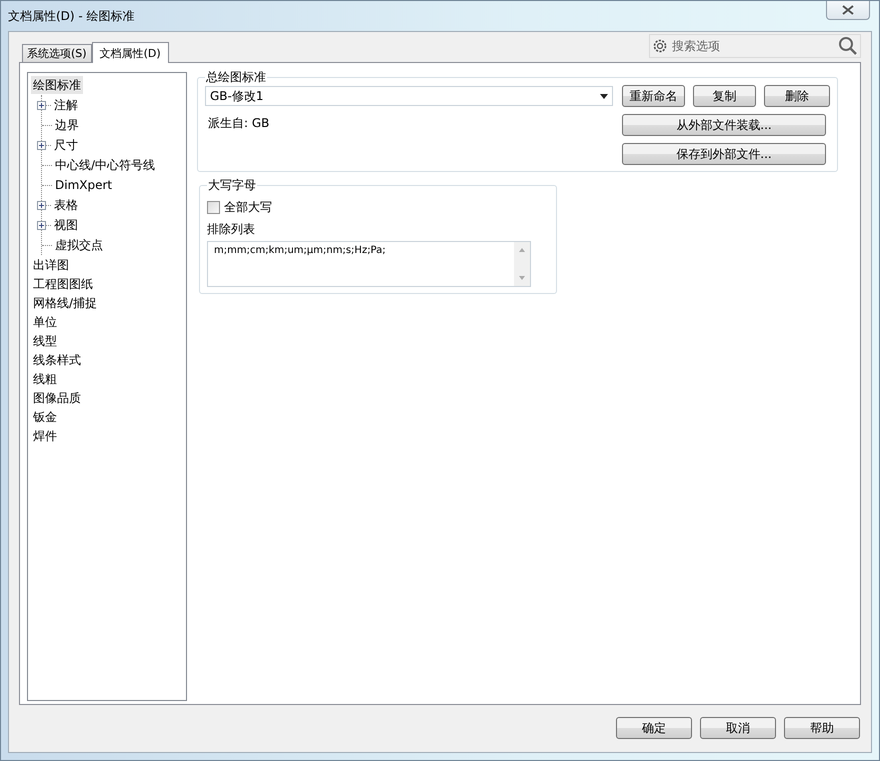 The width and height of the screenshot is (880, 761). Describe the element at coordinates (45, 417) in the screenshot. I see `tree-item: 钣金` at that location.